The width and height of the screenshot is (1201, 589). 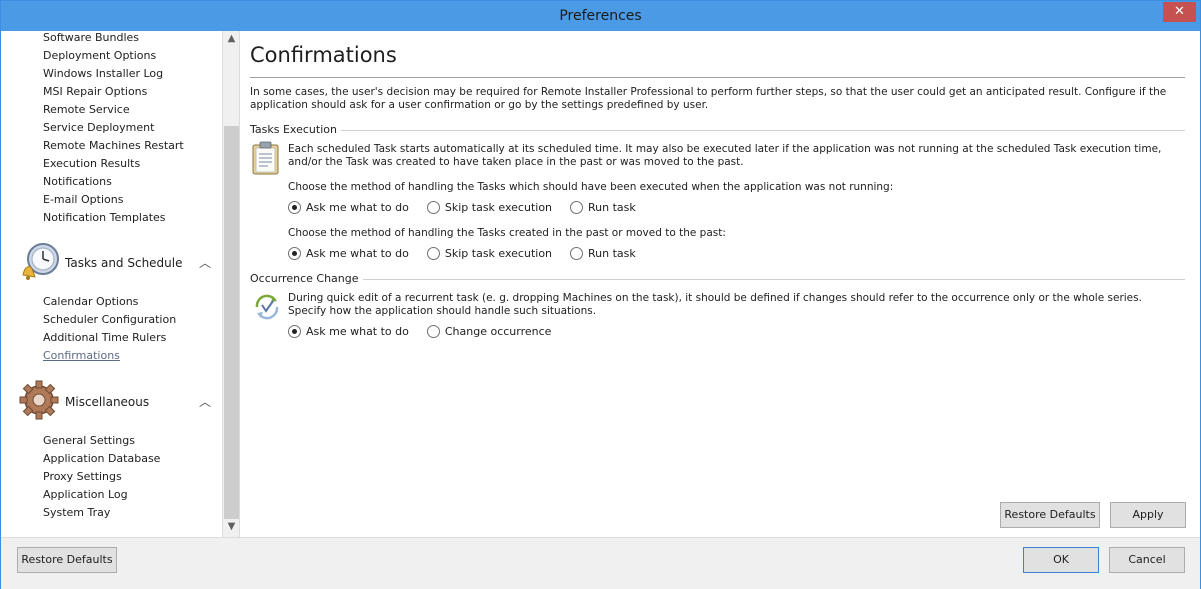 I want to click on nav-item-calendar-options: Calendar Options, so click(x=90, y=301).